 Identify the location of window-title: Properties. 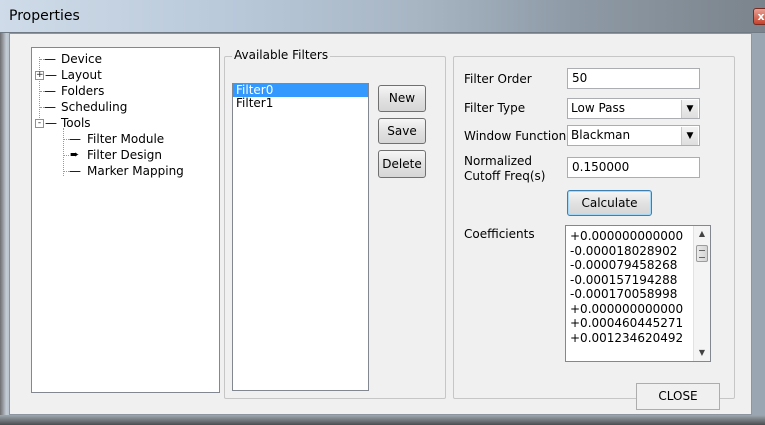
(44, 16).